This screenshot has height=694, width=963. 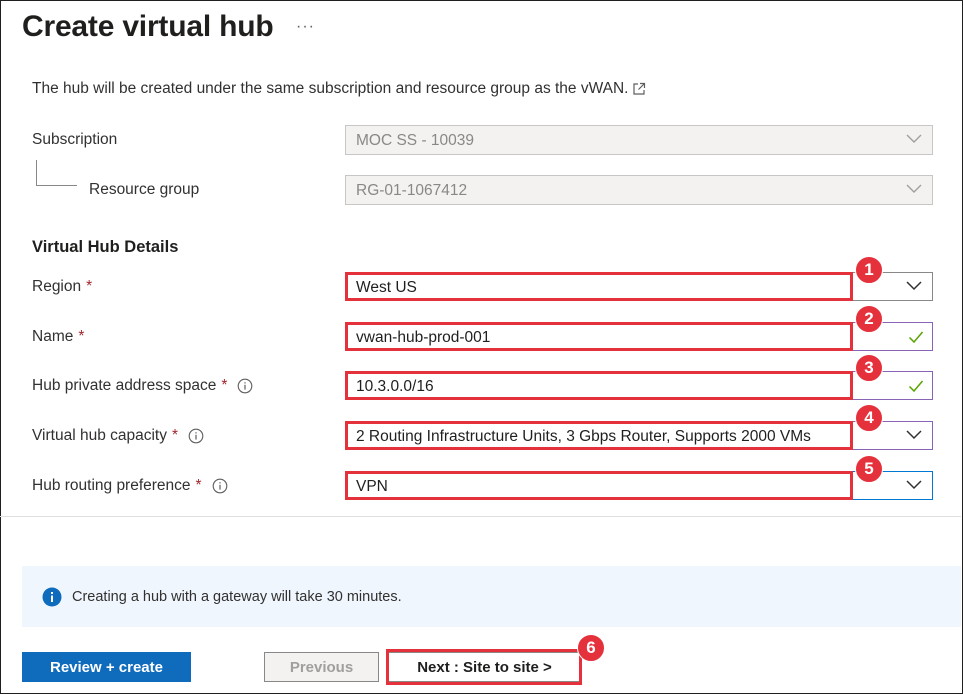 What do you see at coordinates (99, 435) in the screenshot?
I see `capacity-label-text: Virtual hub capacity` at bounding box center [99, 435].